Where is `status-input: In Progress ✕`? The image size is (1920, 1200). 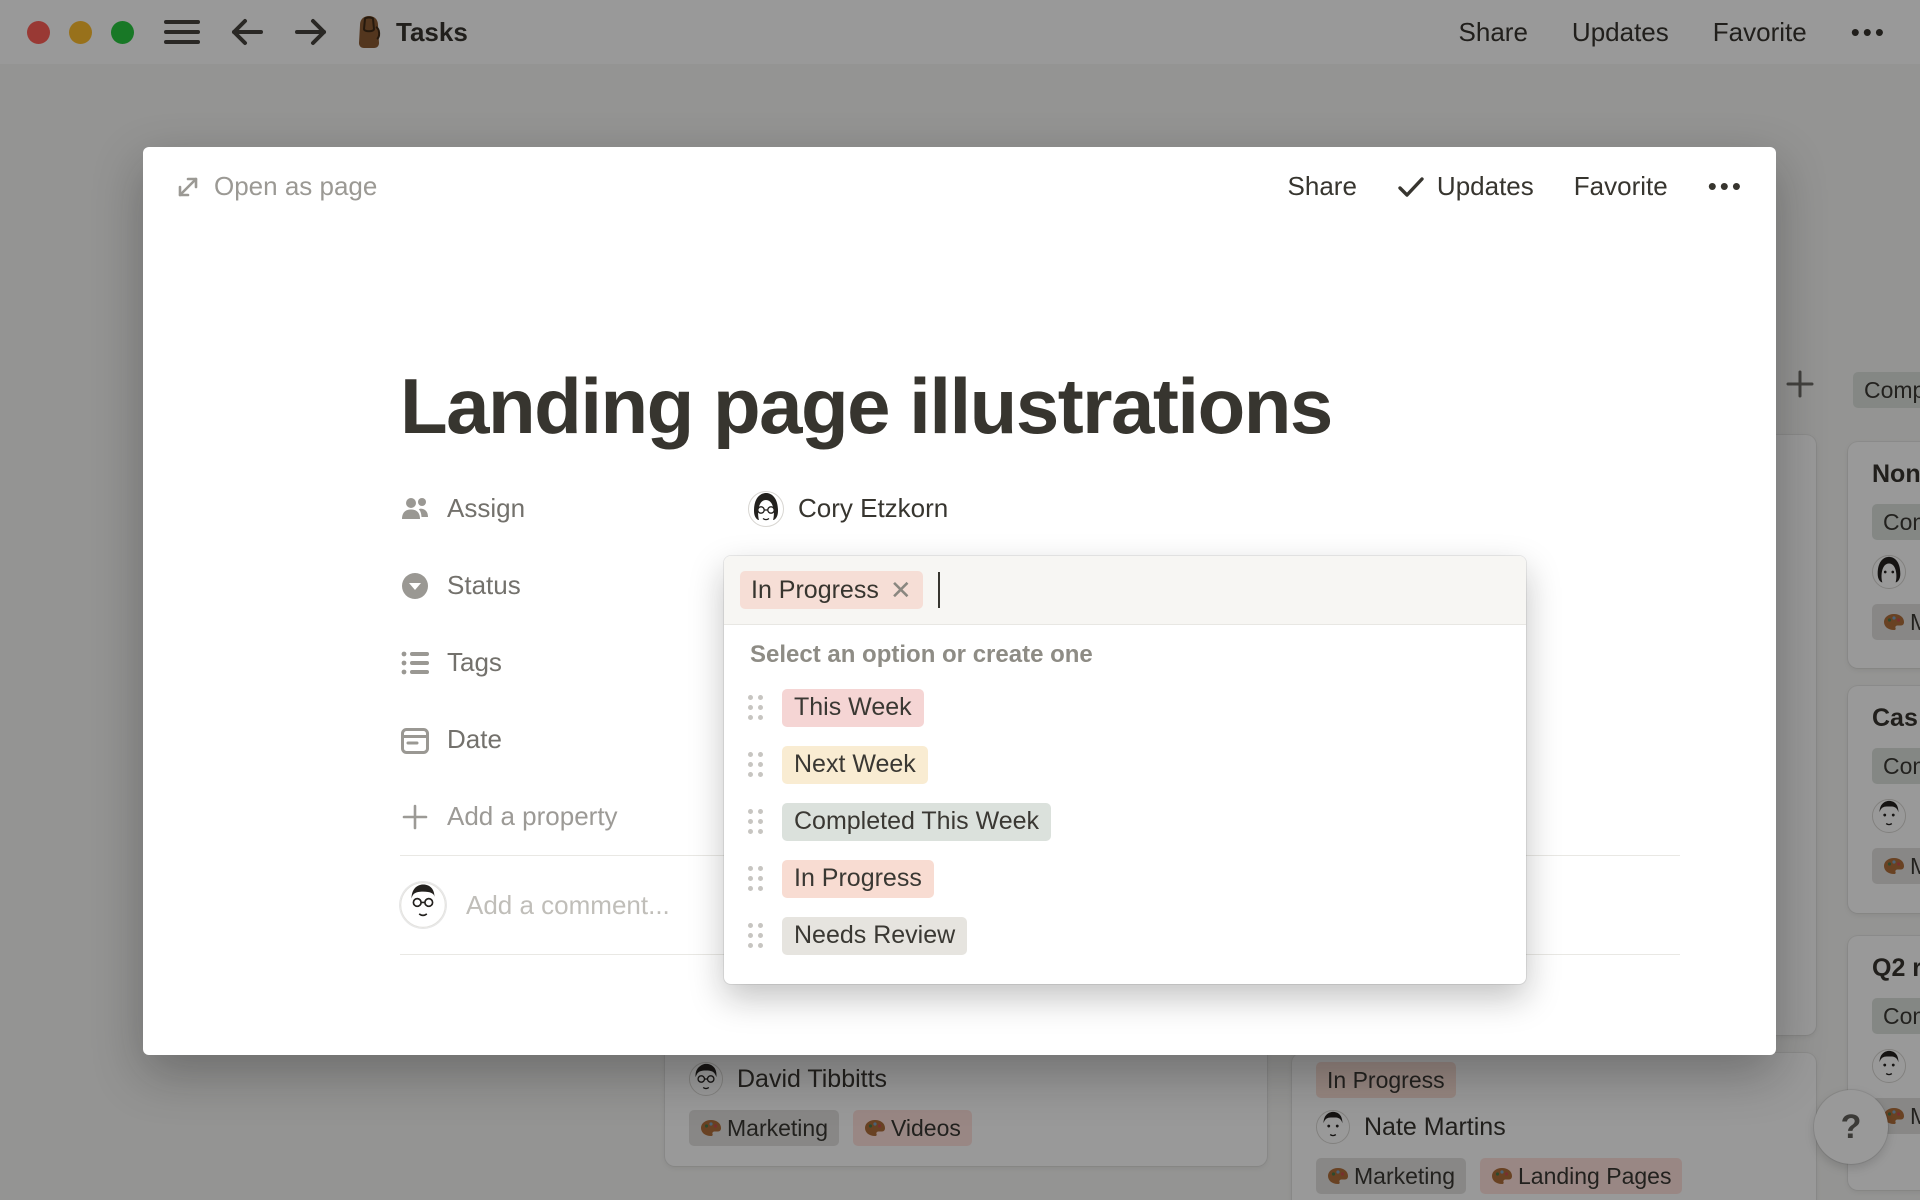
status-input: In Progress ✕ is located at coordinates (1125, 590).